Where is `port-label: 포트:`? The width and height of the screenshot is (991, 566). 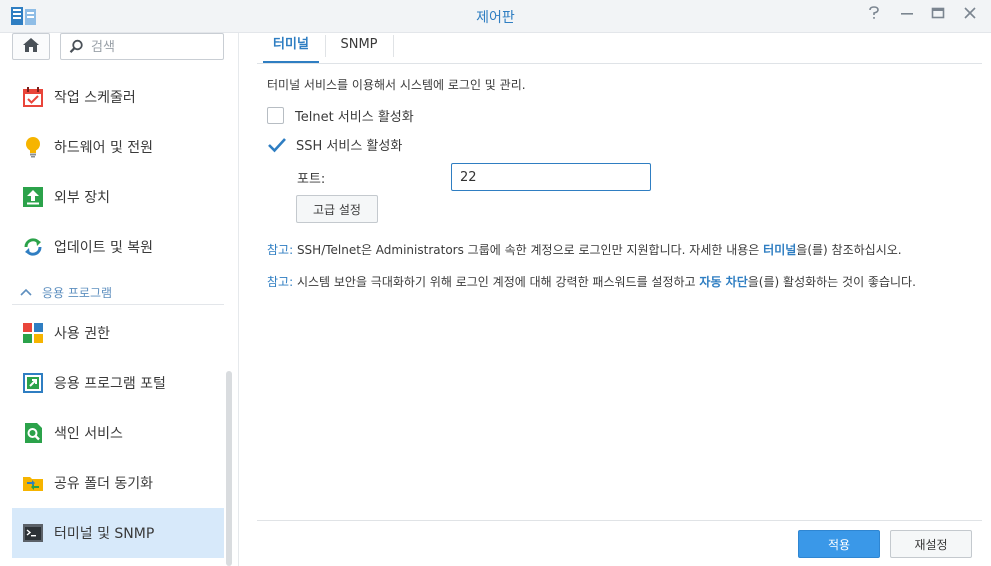
port-label: 포트: is located at coordinates (311, 179).